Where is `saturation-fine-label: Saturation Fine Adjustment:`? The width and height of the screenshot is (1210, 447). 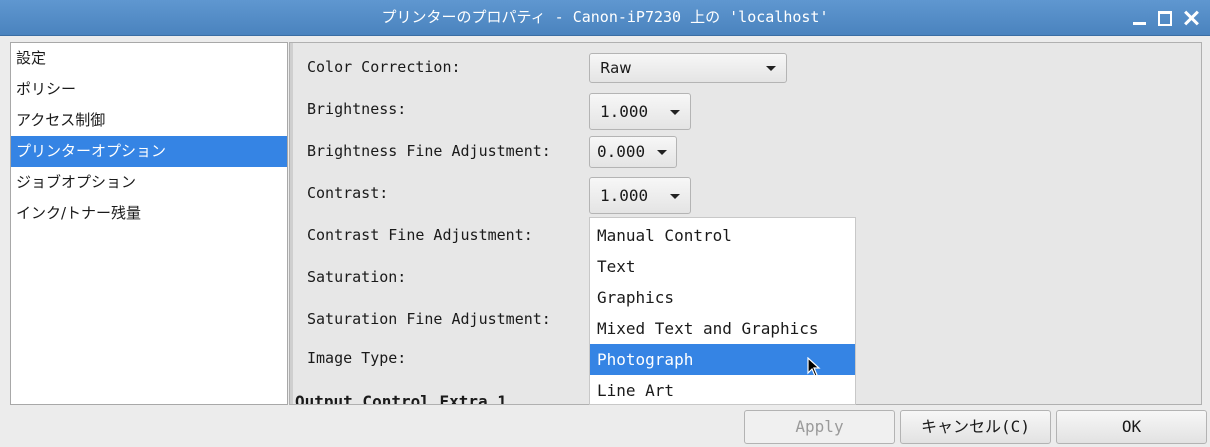
saturation-fine-label: Saturation Fine Adjustment: is located at coordinates (429, 319).